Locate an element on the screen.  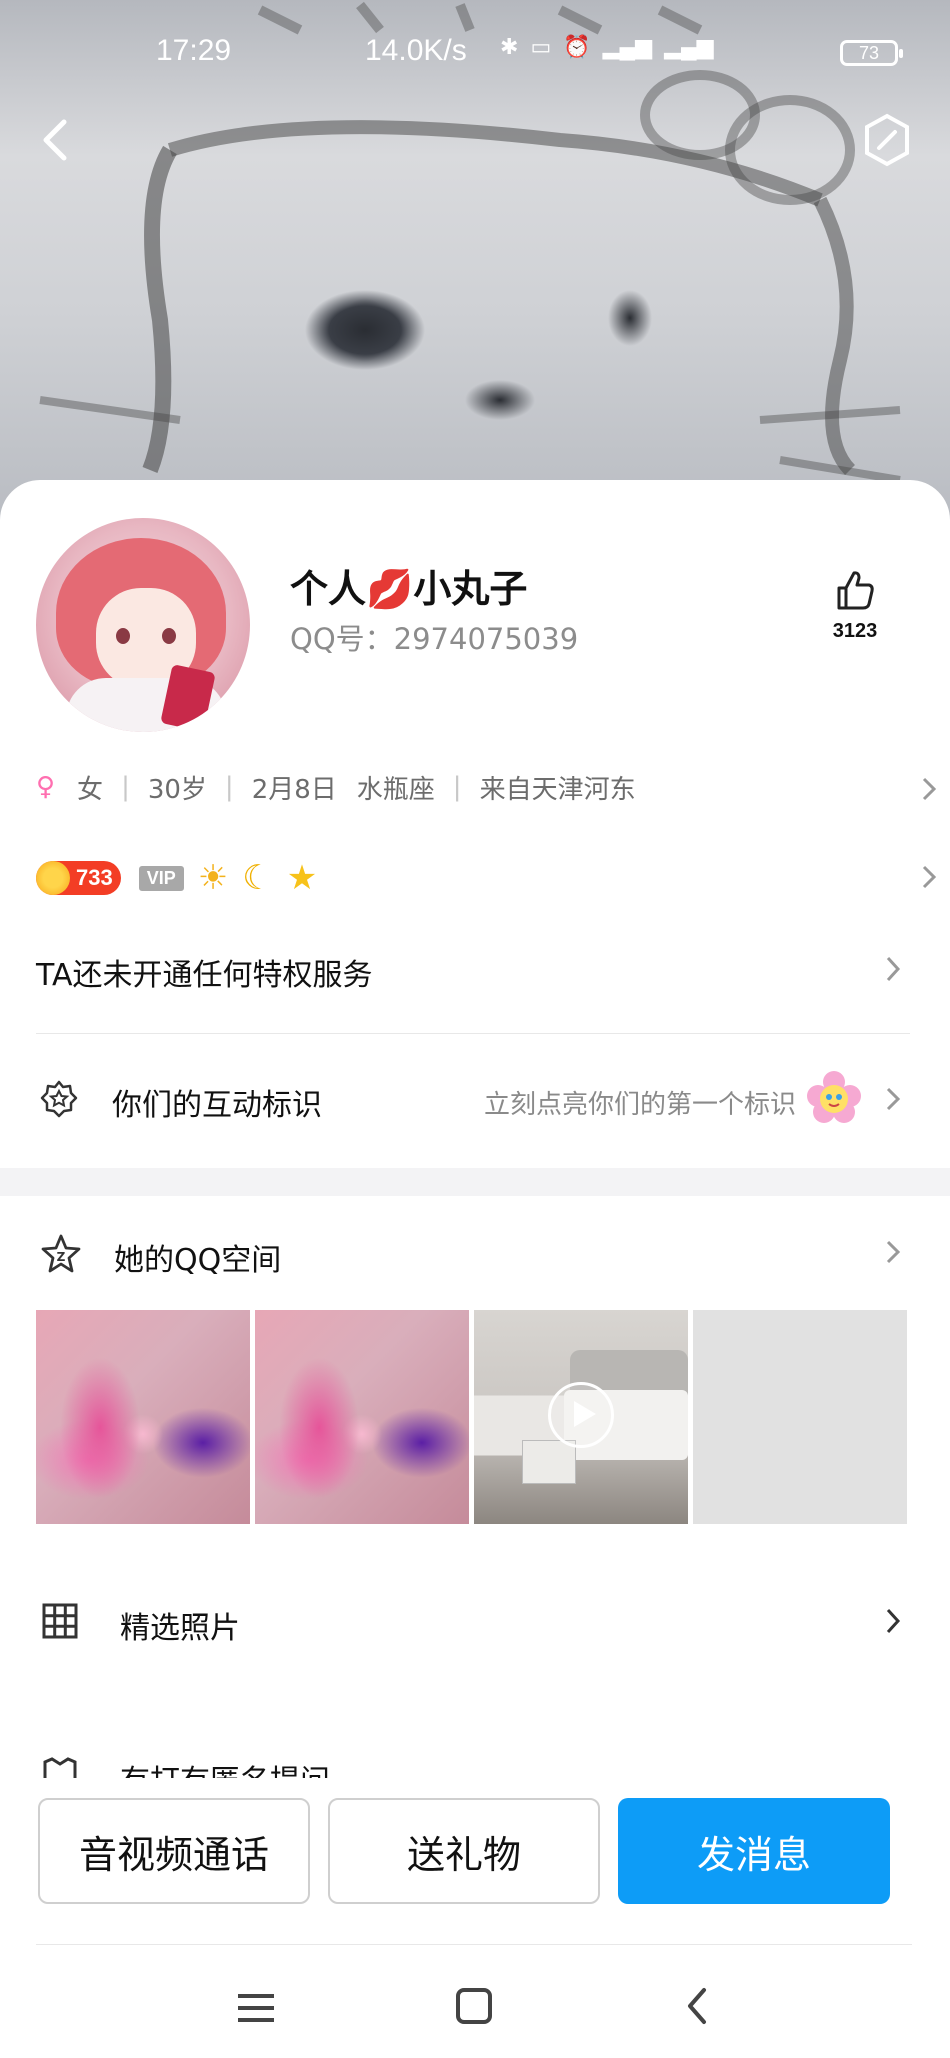
vip-badge: VIP is located at coordinates (161, 878).